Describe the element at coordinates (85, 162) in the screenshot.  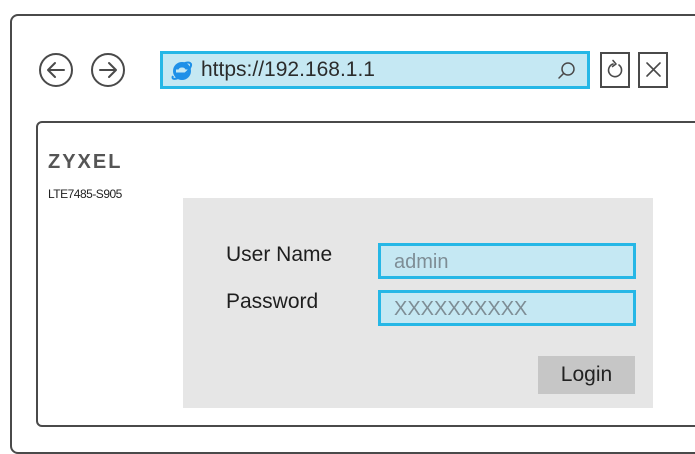
I see `brand-logo: ZYXEL` at that location.